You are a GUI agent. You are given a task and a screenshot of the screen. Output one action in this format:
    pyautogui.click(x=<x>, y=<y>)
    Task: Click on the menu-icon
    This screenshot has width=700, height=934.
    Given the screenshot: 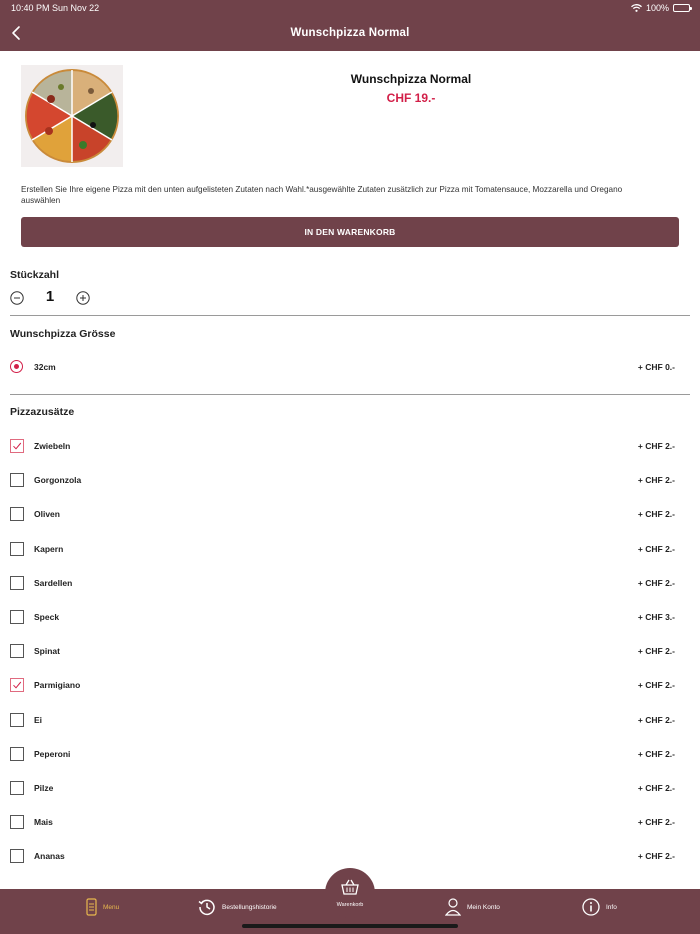 What is the action you would take?
    pyautogui.click(x=91, y=907)
    